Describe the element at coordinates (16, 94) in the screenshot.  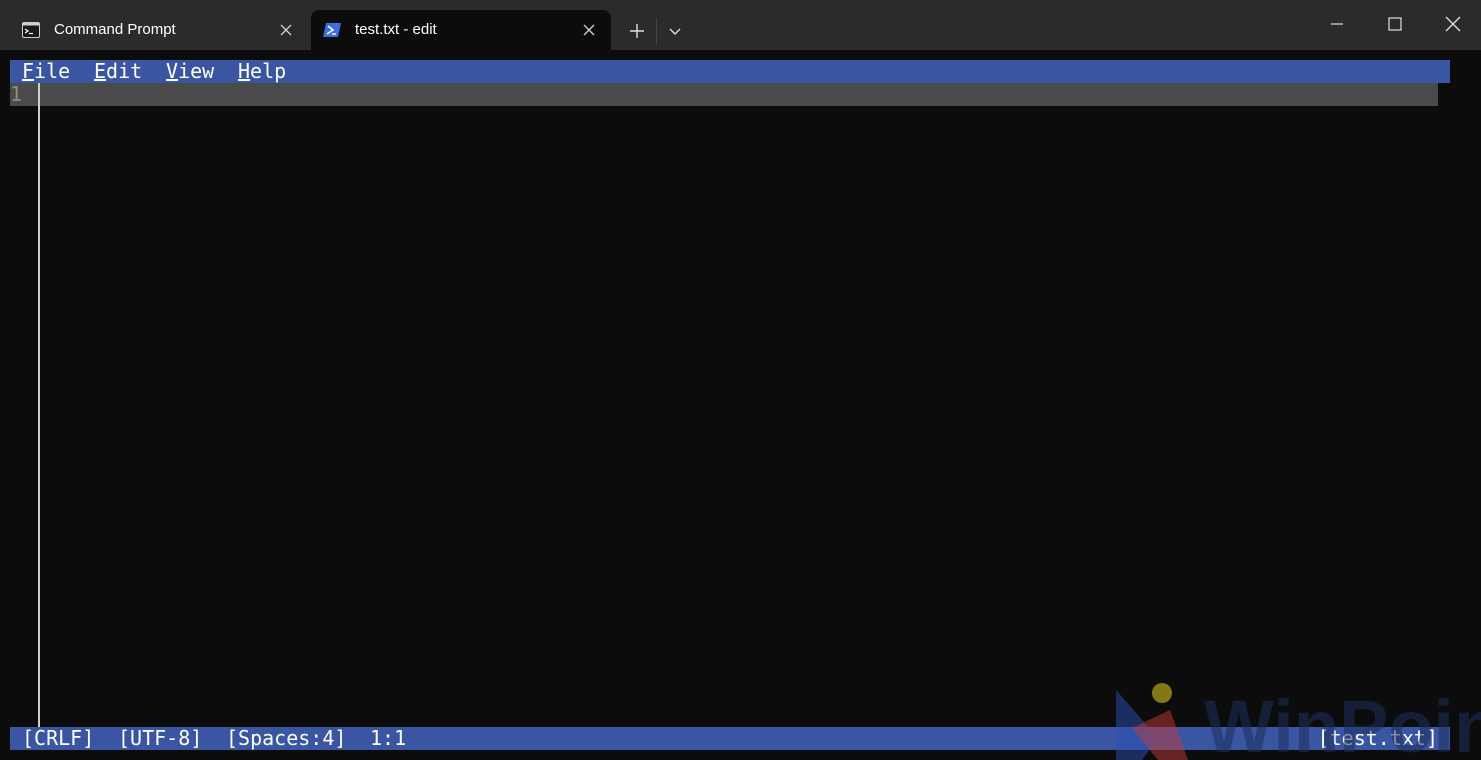
I see `line-number: 1` at that location.